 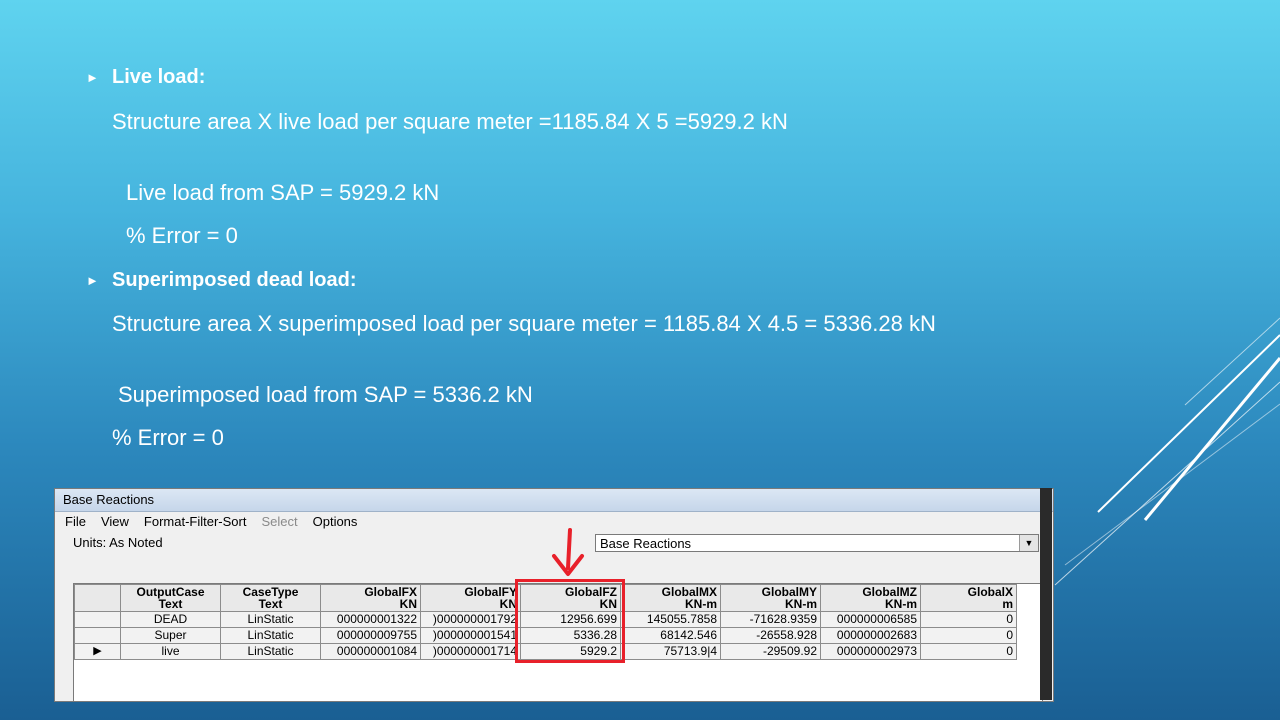 What do you see at coordinates (270, 598) in the screenshot?
I see `column-header: CaseType Text` at bounding box center [270, 598].